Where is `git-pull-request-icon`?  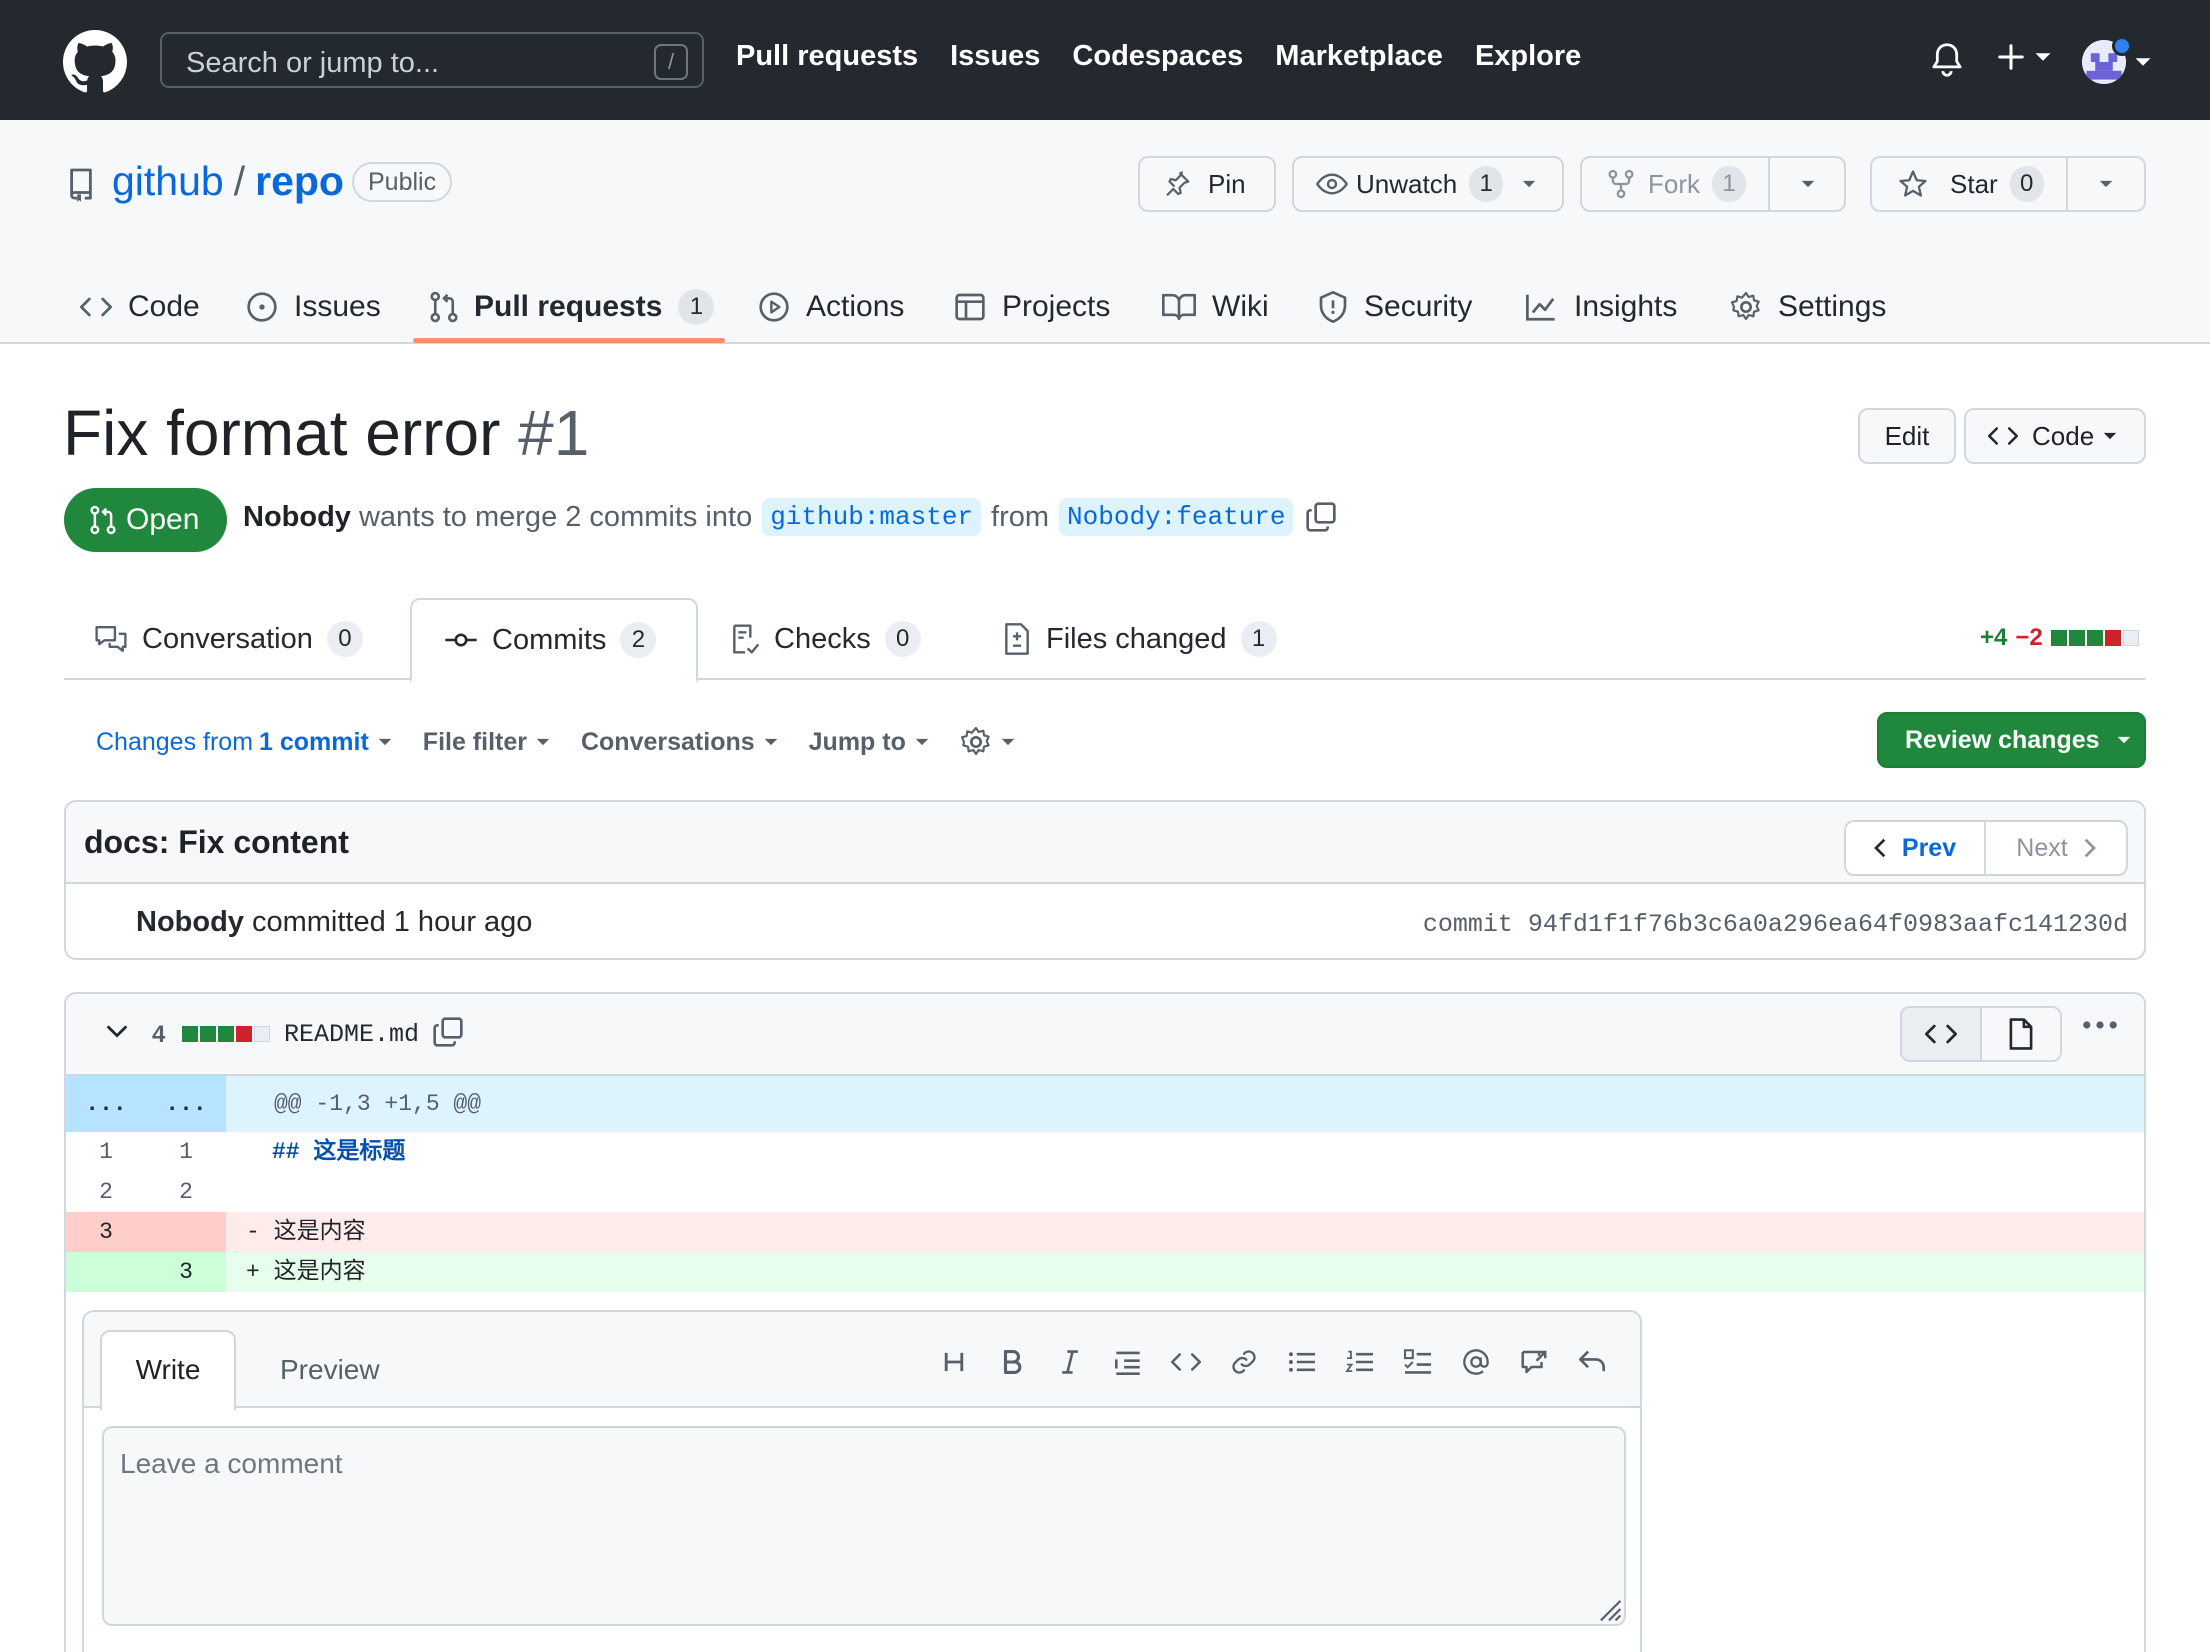 git-pull-request-icon is located at coordinates (103, 520).